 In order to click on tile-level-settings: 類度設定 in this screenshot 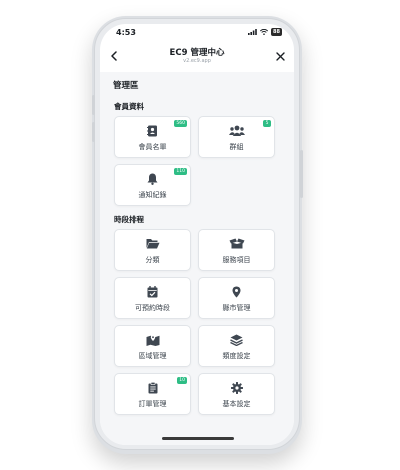, I will do `click(236, 346)`.